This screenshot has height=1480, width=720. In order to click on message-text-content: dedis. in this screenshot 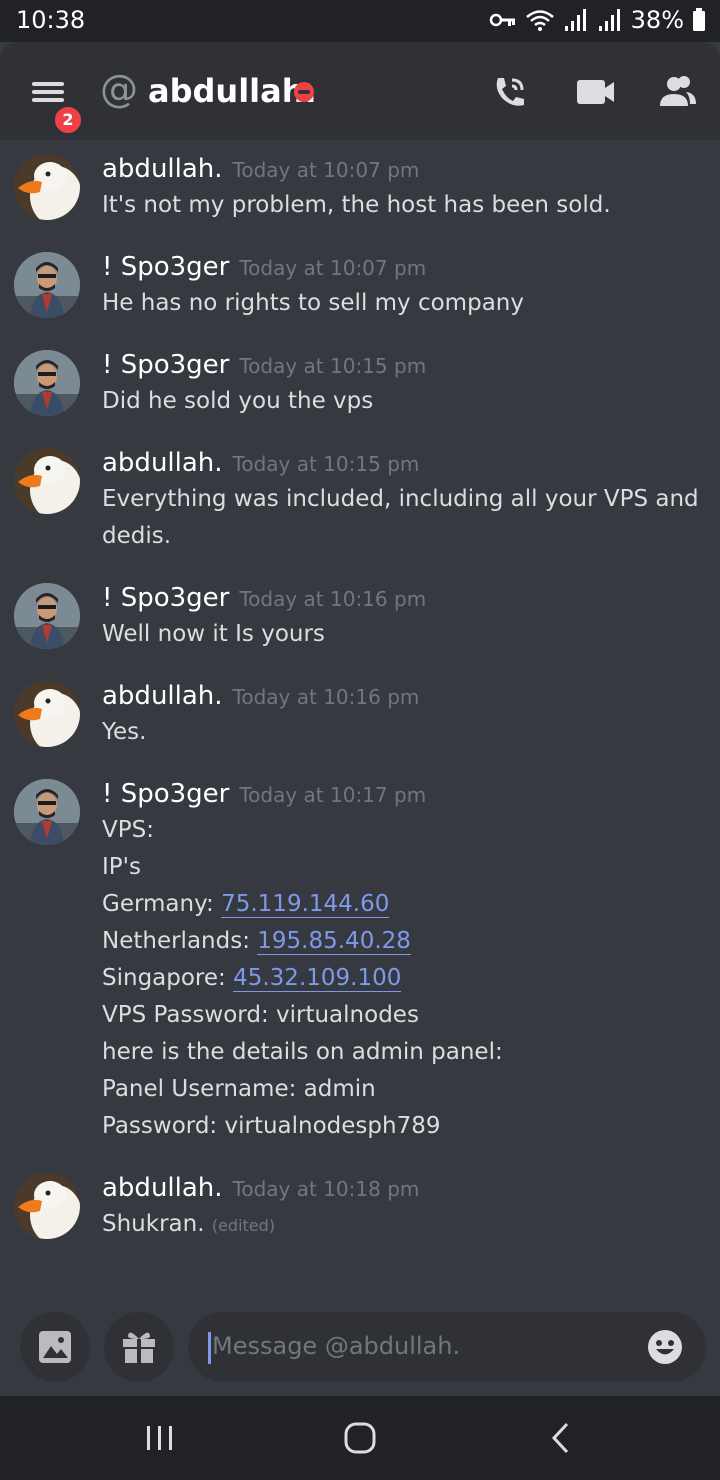, I will do `click(137, 536)`.